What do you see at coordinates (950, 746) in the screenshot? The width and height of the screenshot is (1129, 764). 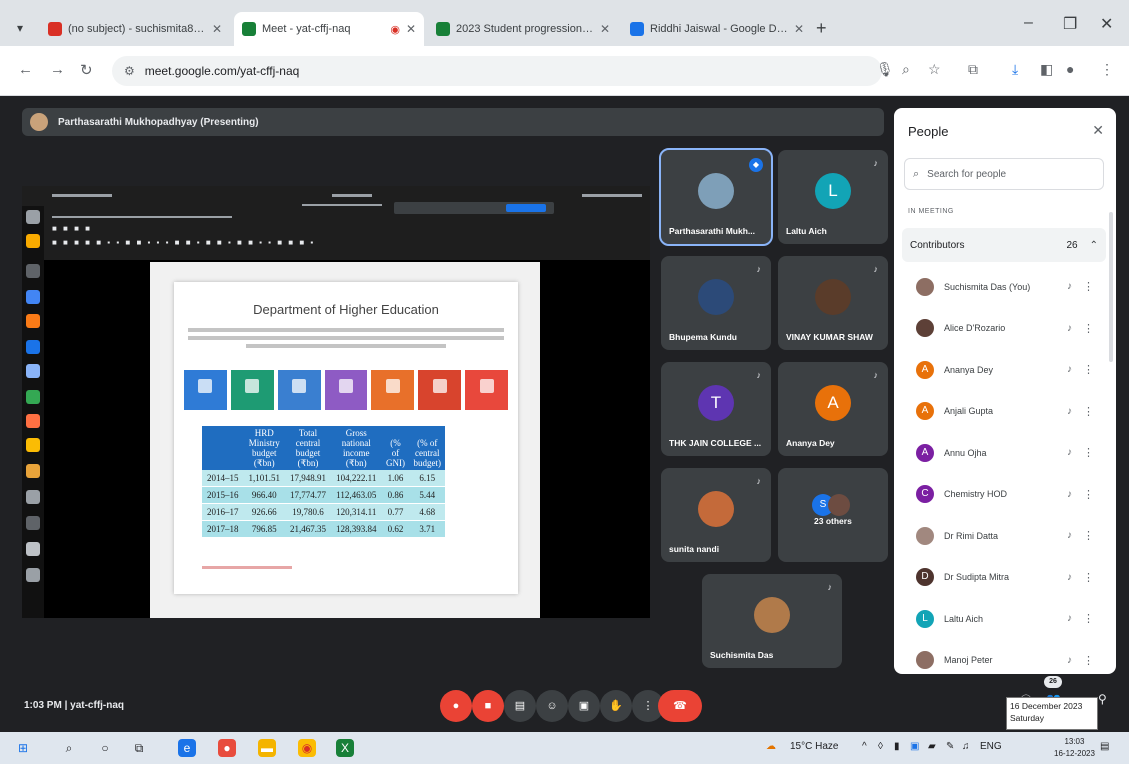 I see `pen-icon: ✎` at bounding box center [950, 746].